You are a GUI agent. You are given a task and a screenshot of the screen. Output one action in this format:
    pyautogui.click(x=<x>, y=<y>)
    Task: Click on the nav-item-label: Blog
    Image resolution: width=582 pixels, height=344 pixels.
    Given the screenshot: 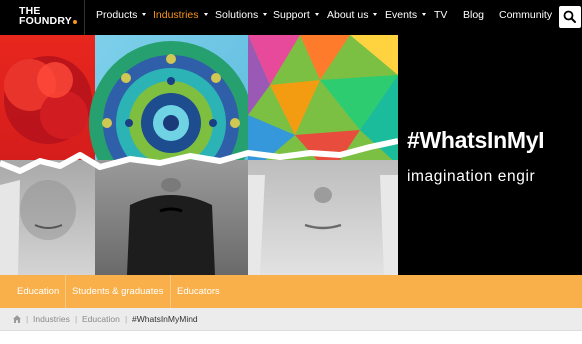 What is the action you would take?
    pyautogui.click(x=474, y=15)
    